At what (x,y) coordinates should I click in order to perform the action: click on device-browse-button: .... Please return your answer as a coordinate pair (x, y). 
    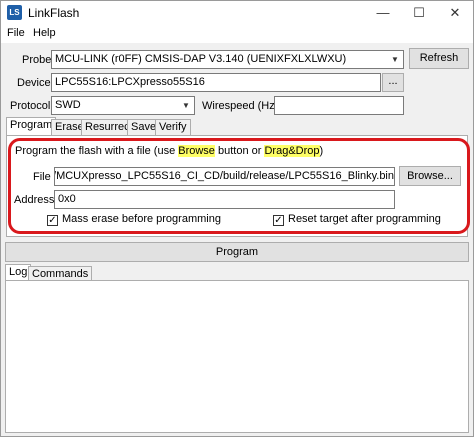
    Looking at the image, I should click on (393, 82).